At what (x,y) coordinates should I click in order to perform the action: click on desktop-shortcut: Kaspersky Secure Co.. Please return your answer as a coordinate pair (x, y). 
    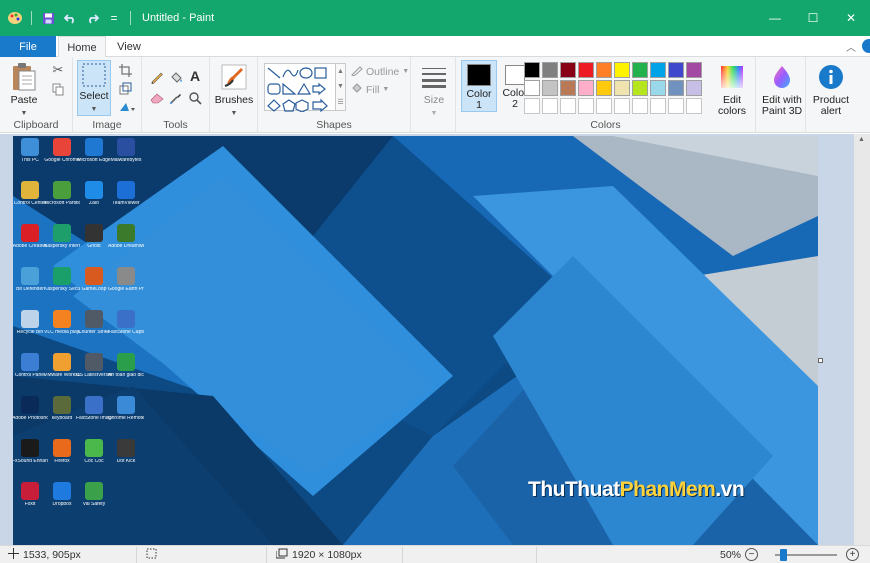
    Looking at the image, I should click on (62, 287).